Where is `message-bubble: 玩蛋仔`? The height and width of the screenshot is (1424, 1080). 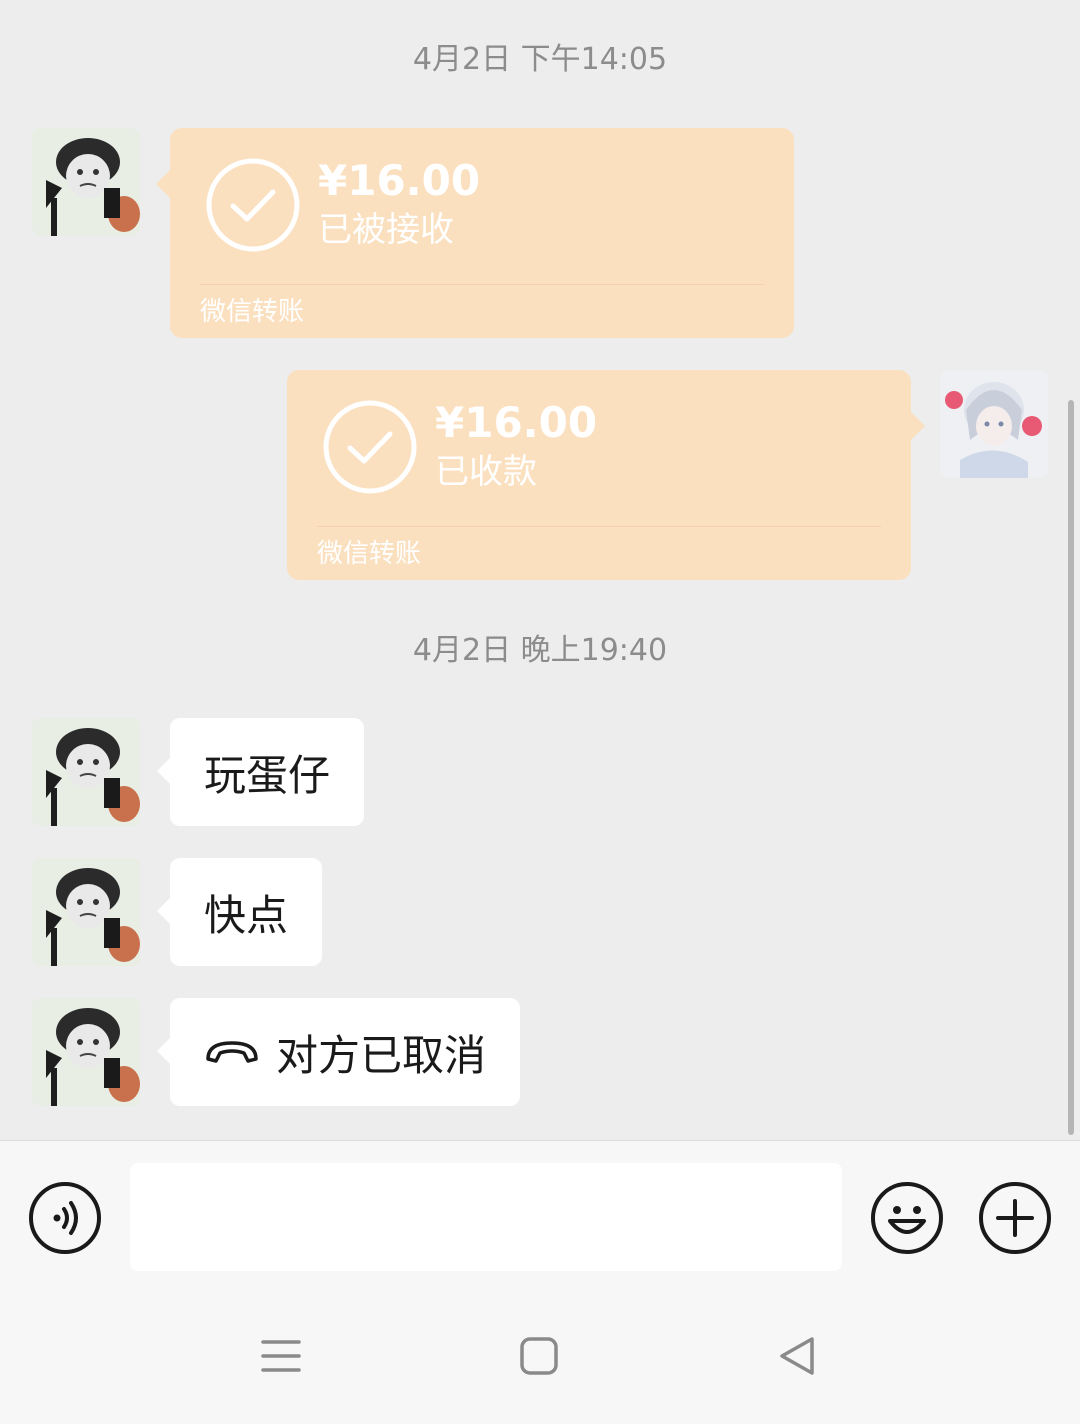 message-bubble: 玩蛋仔 is located at coordinates (261, 772).